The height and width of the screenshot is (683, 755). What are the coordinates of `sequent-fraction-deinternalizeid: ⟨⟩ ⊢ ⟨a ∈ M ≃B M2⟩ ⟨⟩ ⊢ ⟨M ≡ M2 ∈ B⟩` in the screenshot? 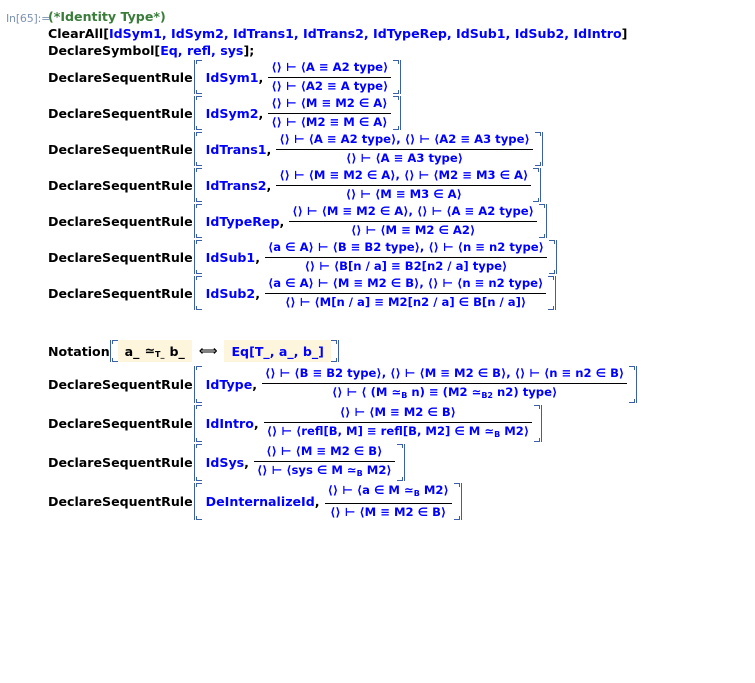 It's located at (388, 501).